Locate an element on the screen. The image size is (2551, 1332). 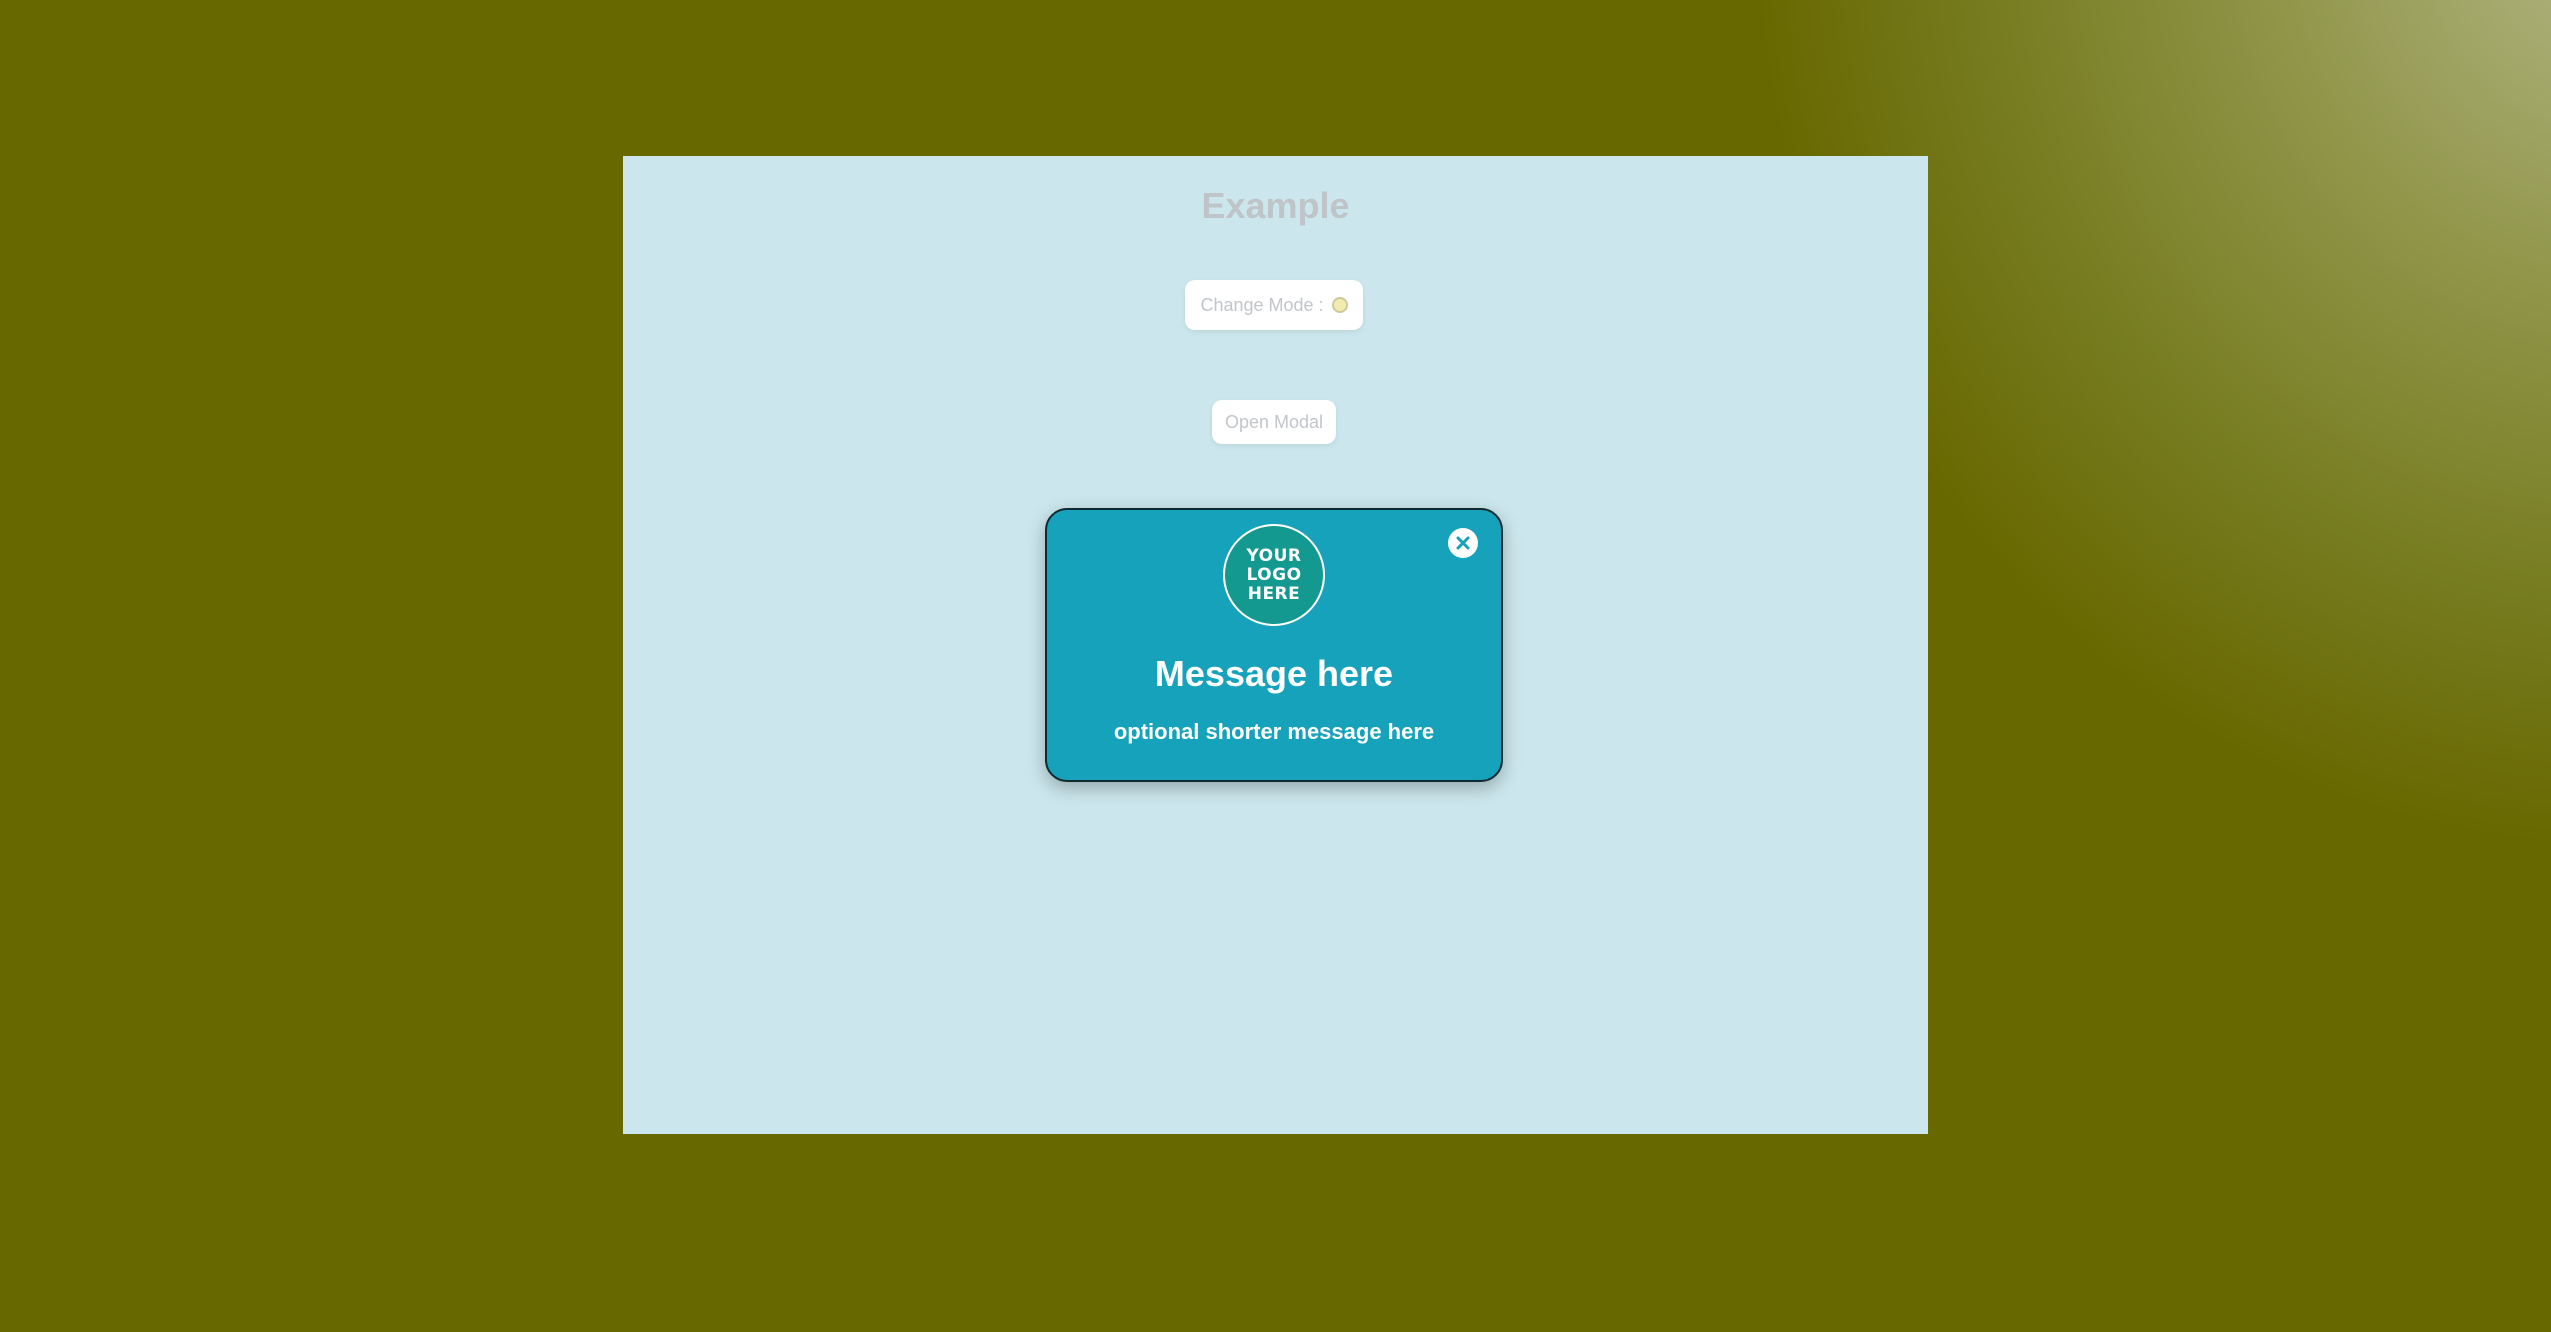
logo-text-line: HERE is located at coordinates (1274, 593).